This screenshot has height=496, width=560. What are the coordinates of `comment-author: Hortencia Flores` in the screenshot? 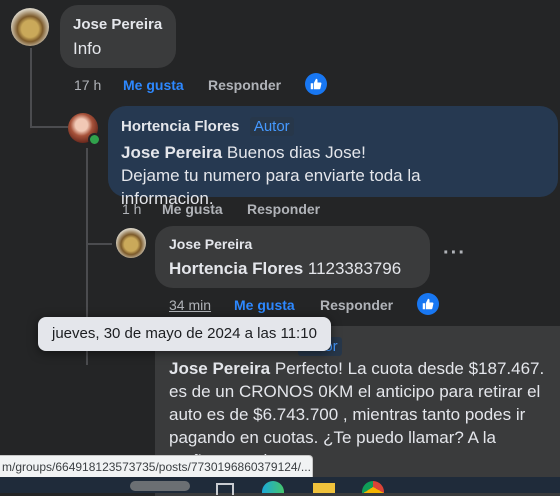 It's located at (180, 126).